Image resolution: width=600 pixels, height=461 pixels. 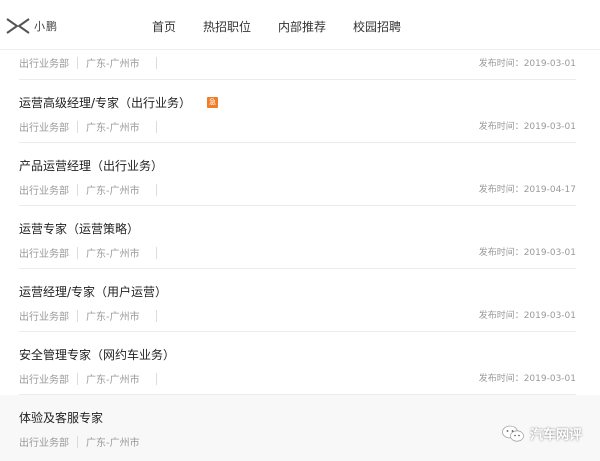 I want to click on job-title-text: 产品运营经理（出行业务）, so click(x=91, y=166).